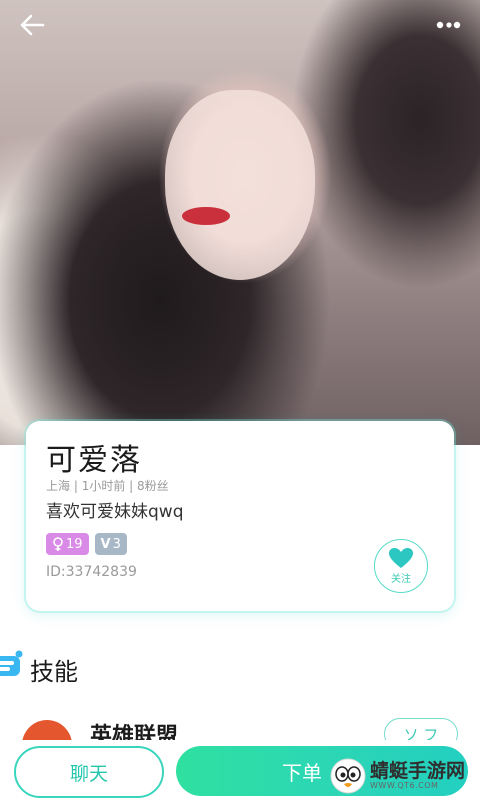 The height and width of the screenshot is (800, 480). What do you see at coordinates (11, 663) in the screenshot?
I see `skill-icon` at bounding box center [11, 663].